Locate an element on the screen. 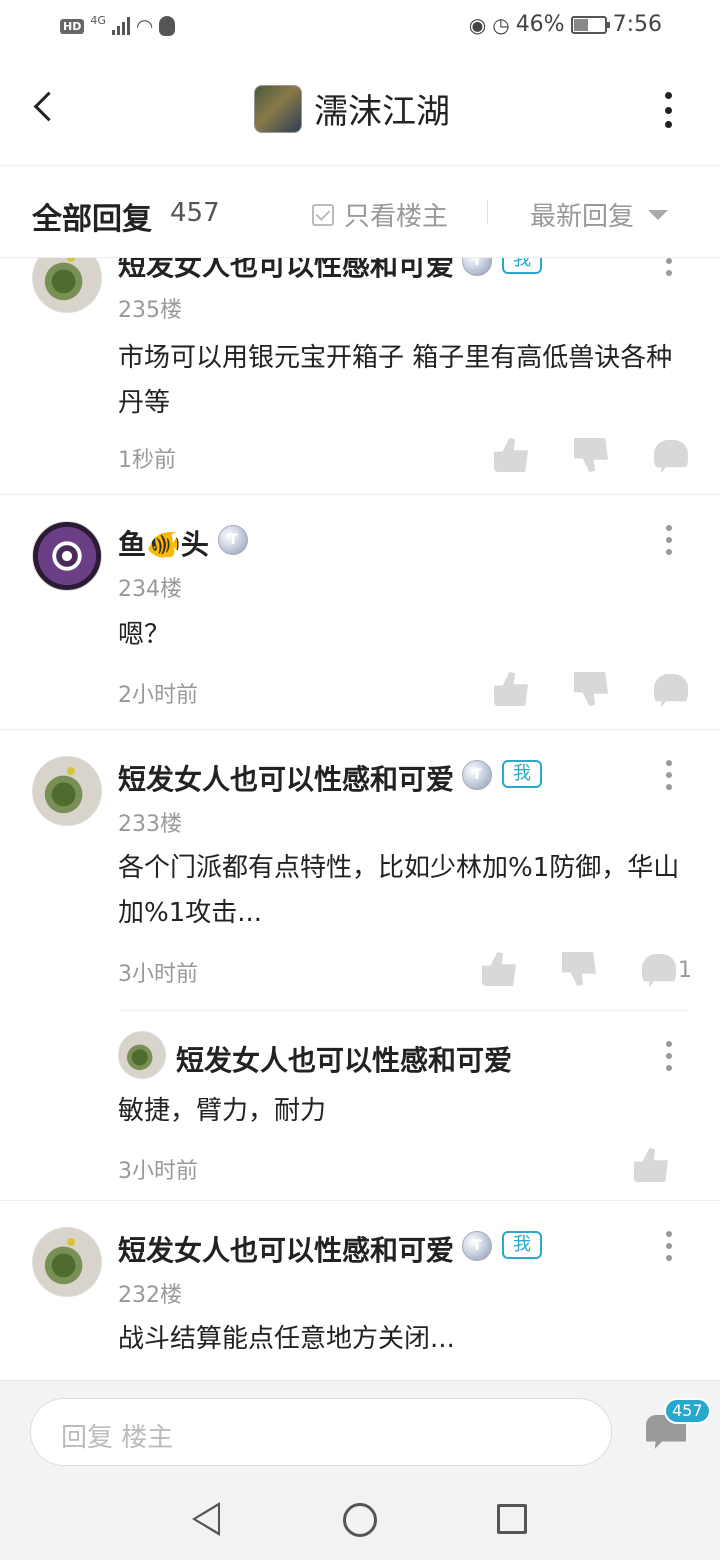 Image resolution: width=720 pixels, height=1560 pixels. sub-reply-time: 3小时前 is located at coordinates (158, 1171).